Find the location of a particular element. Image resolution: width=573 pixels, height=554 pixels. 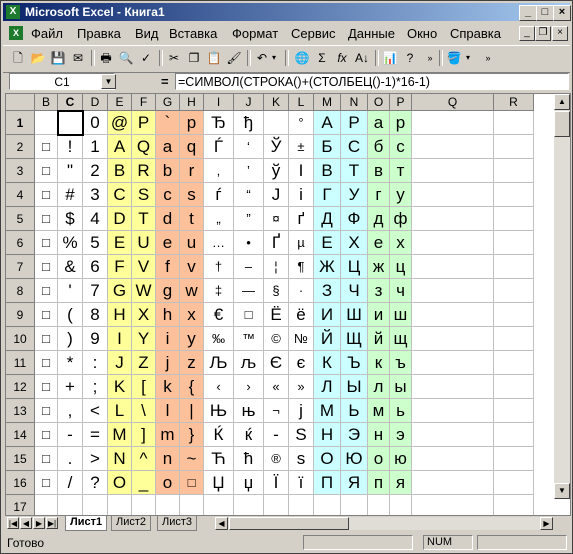

cell-Q16 is located at coordinates (453, 483).